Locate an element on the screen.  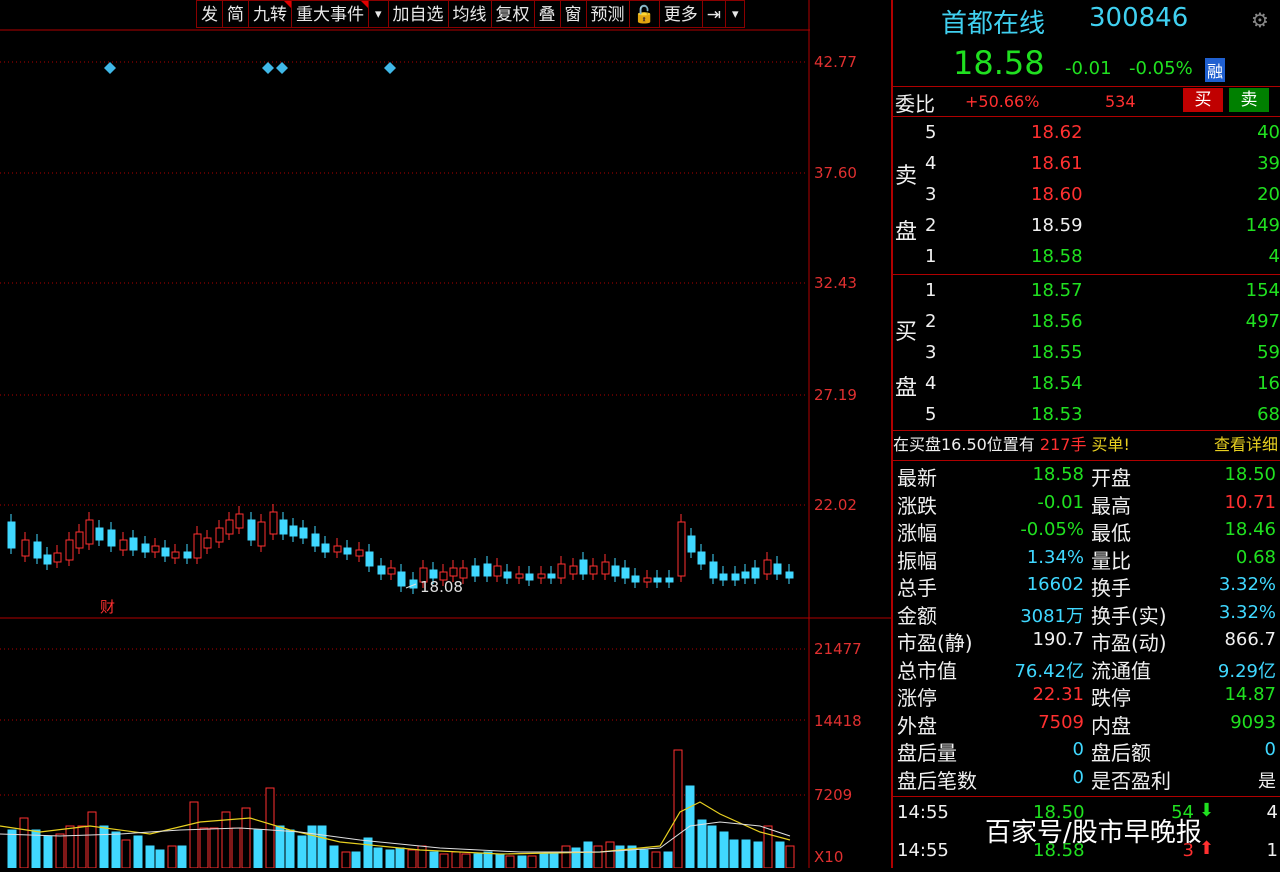
toolbar-jian-button: 简 is located at coordinates (236, 14).